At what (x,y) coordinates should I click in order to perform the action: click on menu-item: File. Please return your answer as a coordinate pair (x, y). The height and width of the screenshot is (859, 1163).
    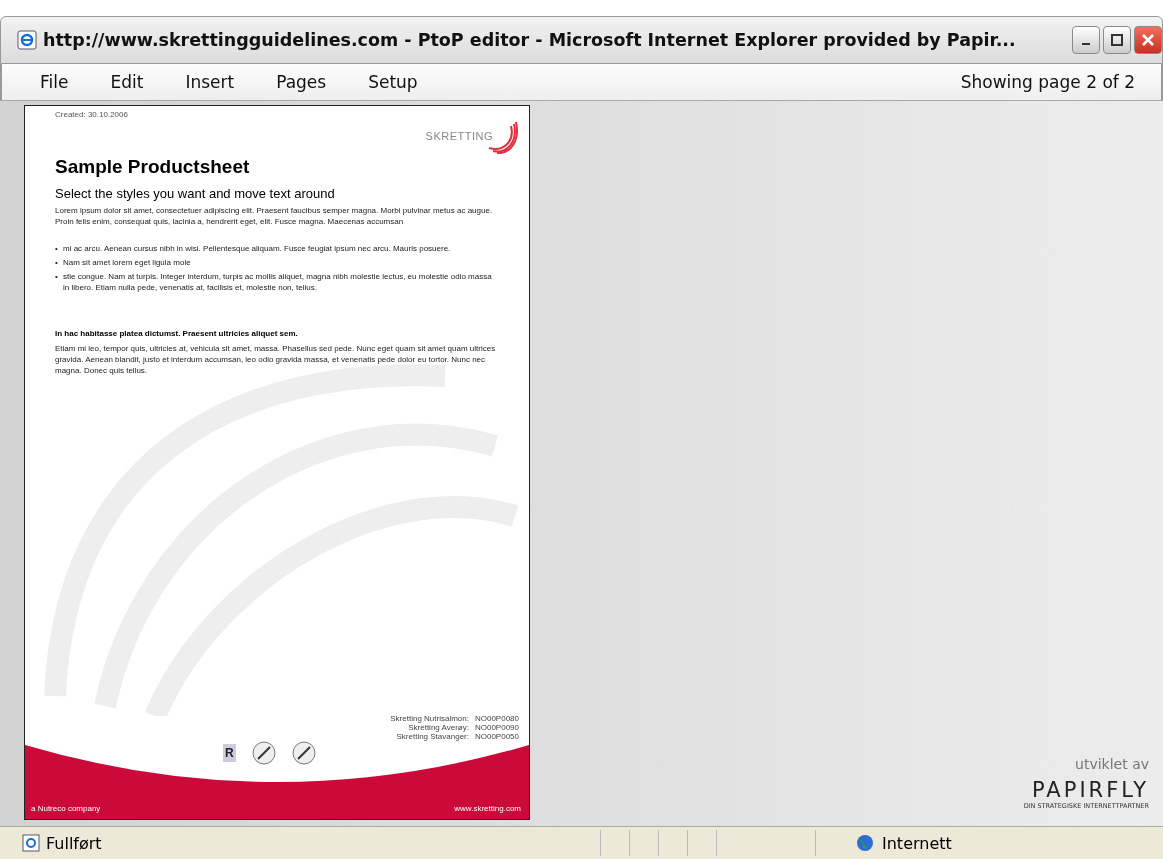
    Looking at the image, I should click on (54, 82).